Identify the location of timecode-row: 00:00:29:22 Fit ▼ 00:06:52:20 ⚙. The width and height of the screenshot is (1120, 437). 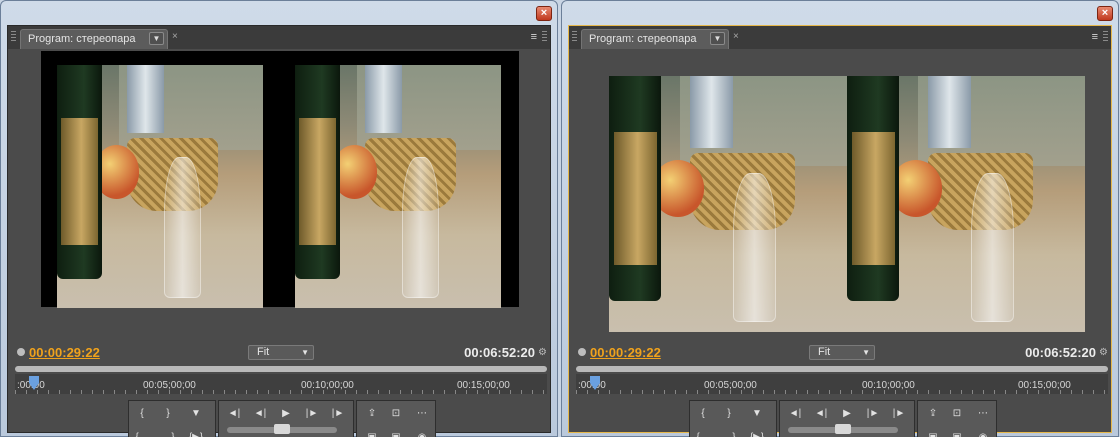
(280, 353).